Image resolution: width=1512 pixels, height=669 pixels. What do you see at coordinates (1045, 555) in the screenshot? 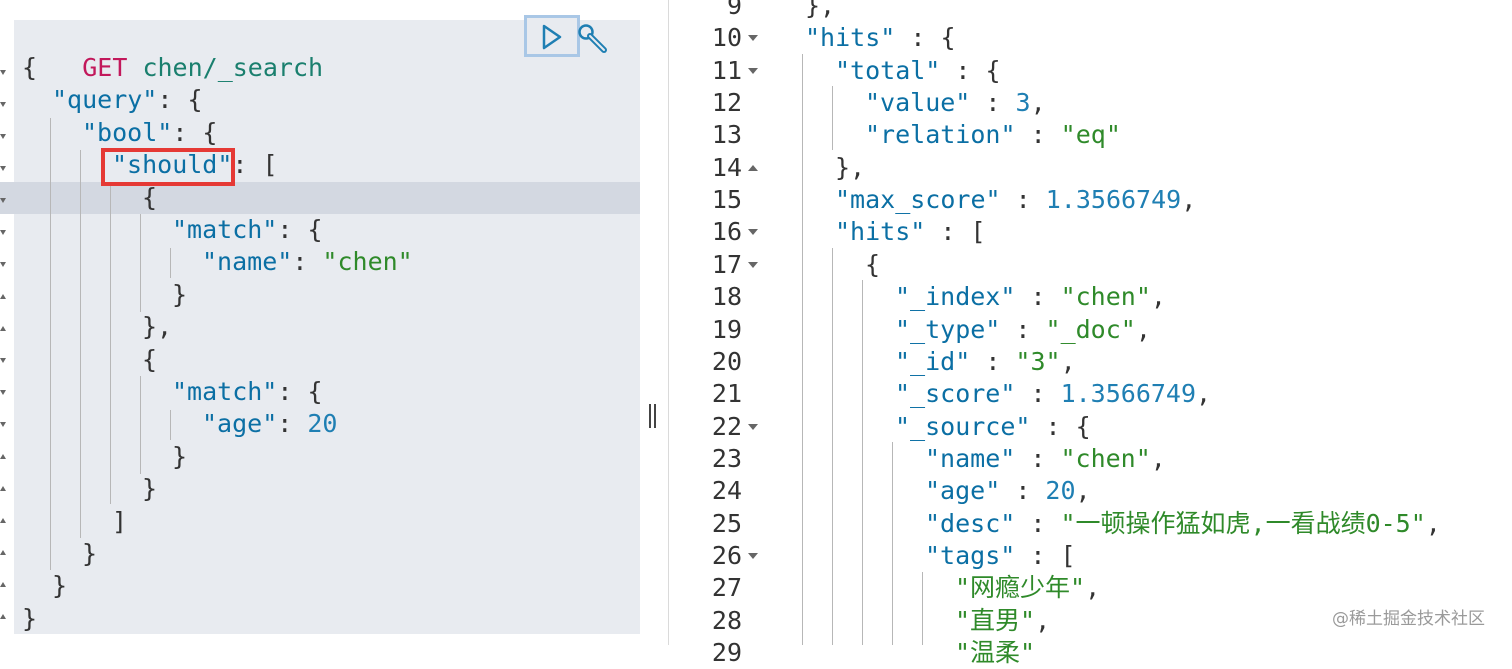
I see `json-punctuation: : [` at bounding box center [1045, 555].